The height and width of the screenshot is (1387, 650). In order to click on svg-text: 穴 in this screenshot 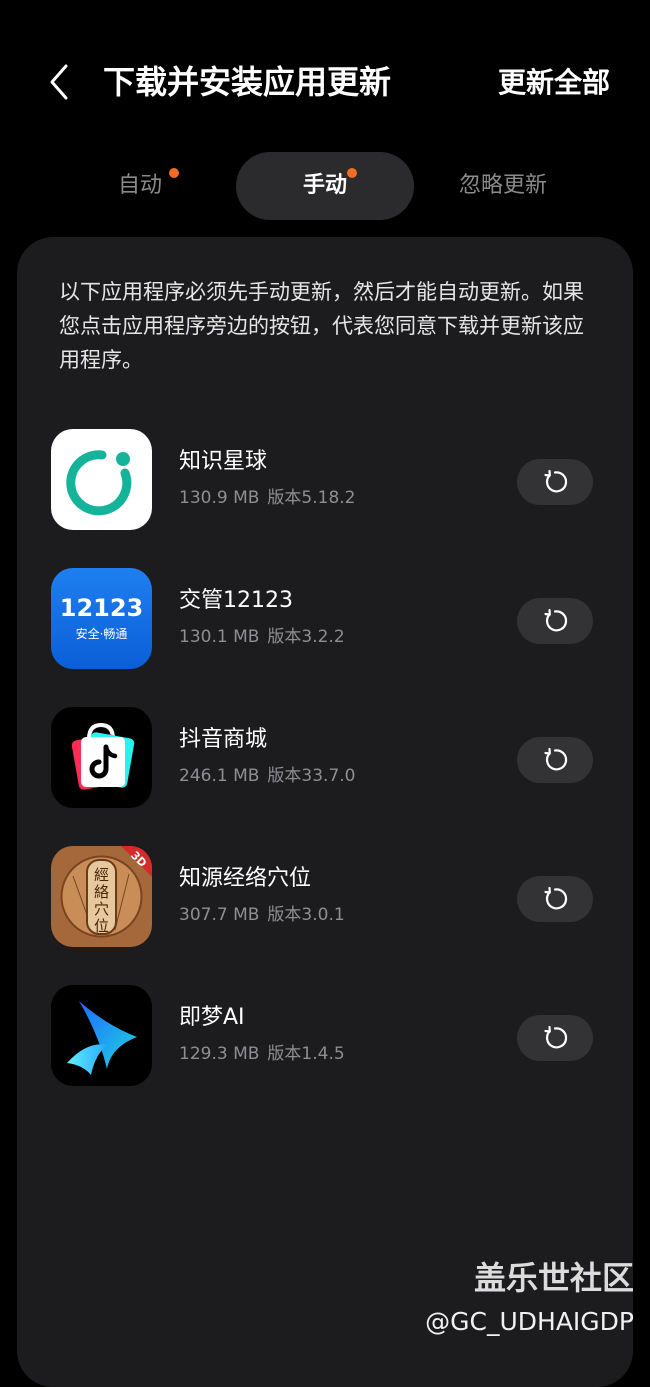, I will do `click(101, 909)`.